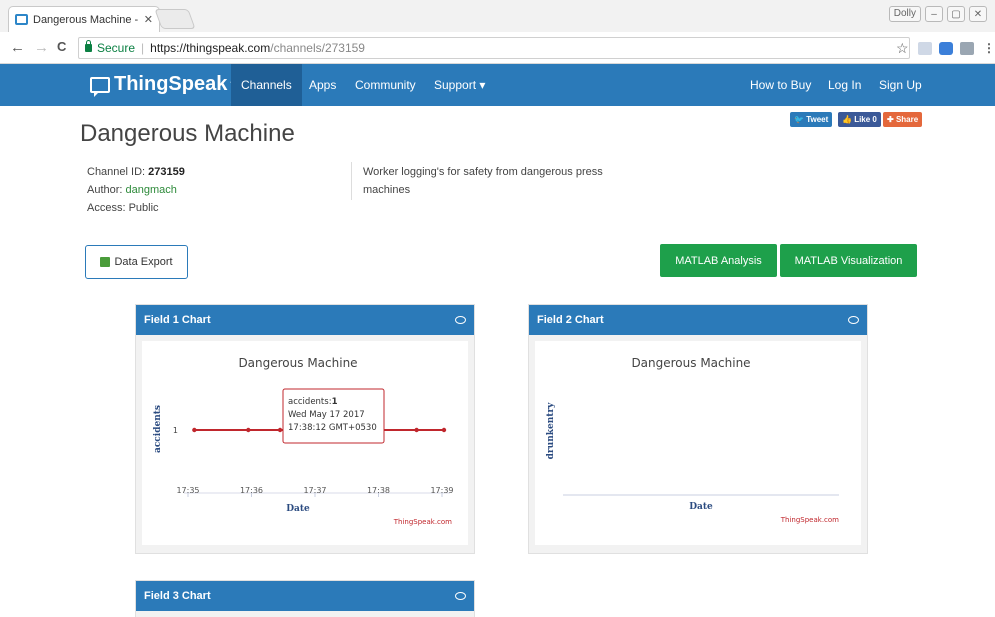  I want to click on author-row: Author: dangmach, so click(136, 190).